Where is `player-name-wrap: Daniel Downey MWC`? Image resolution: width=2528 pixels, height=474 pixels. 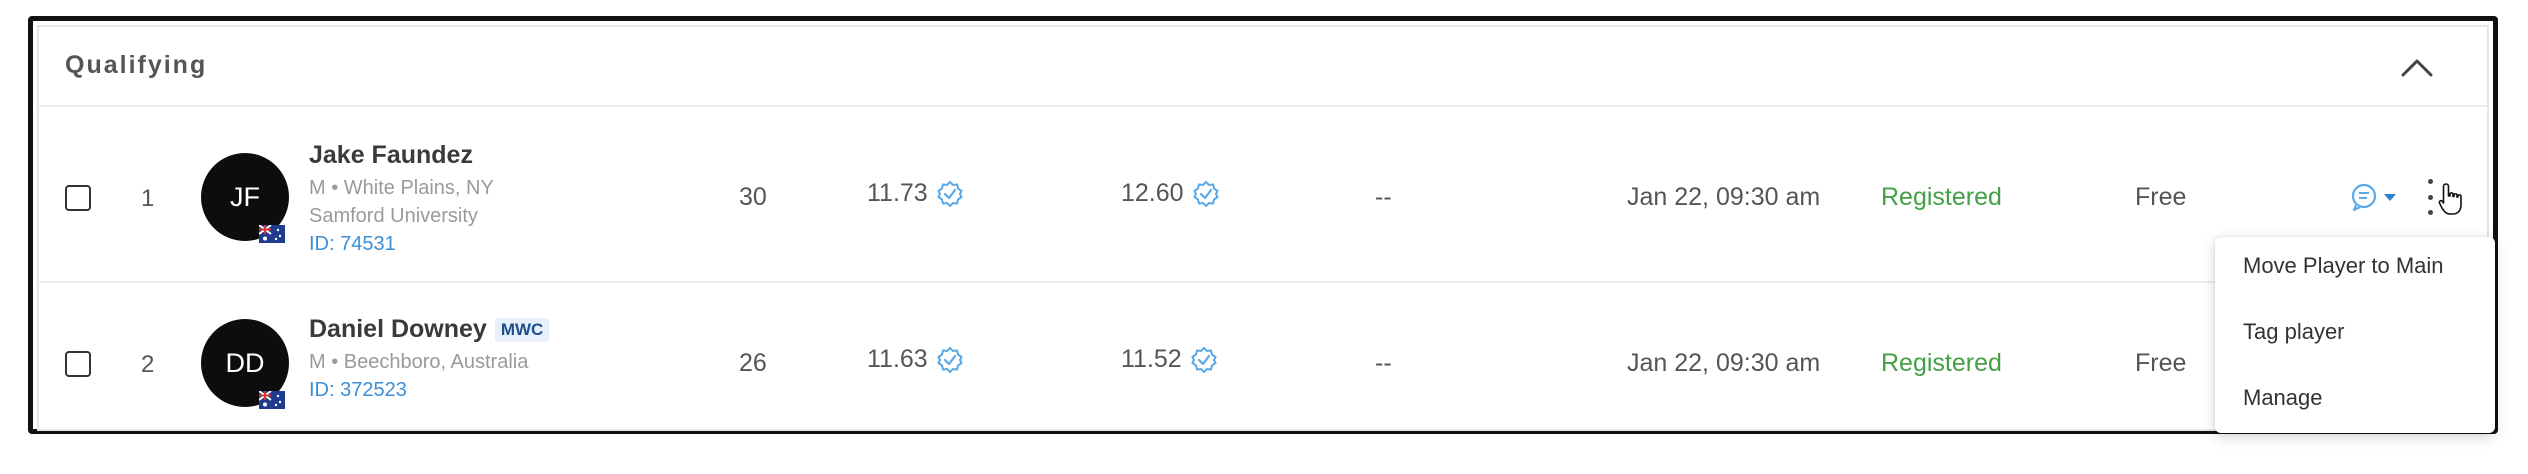 player-name-wrap: Daniel Downey MWC is located at coordinates (429, 329).